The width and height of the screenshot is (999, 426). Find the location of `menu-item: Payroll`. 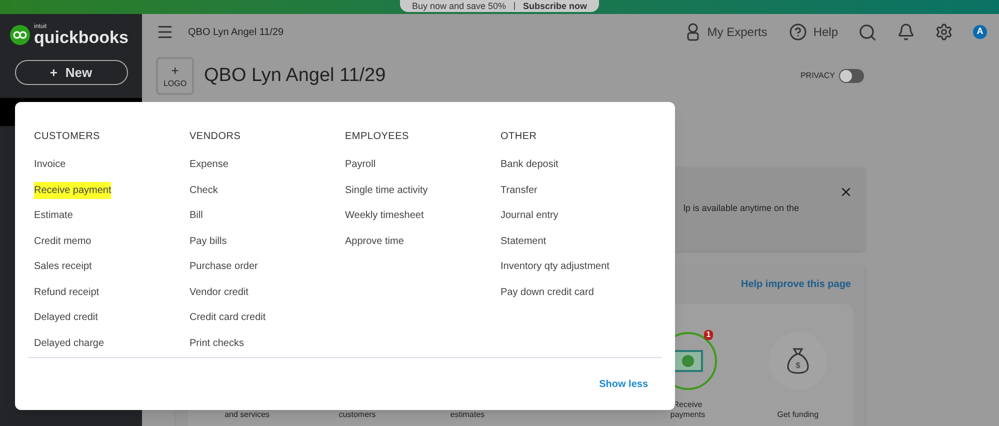

menu-item: Payroll is located at coordinates (360, 164).